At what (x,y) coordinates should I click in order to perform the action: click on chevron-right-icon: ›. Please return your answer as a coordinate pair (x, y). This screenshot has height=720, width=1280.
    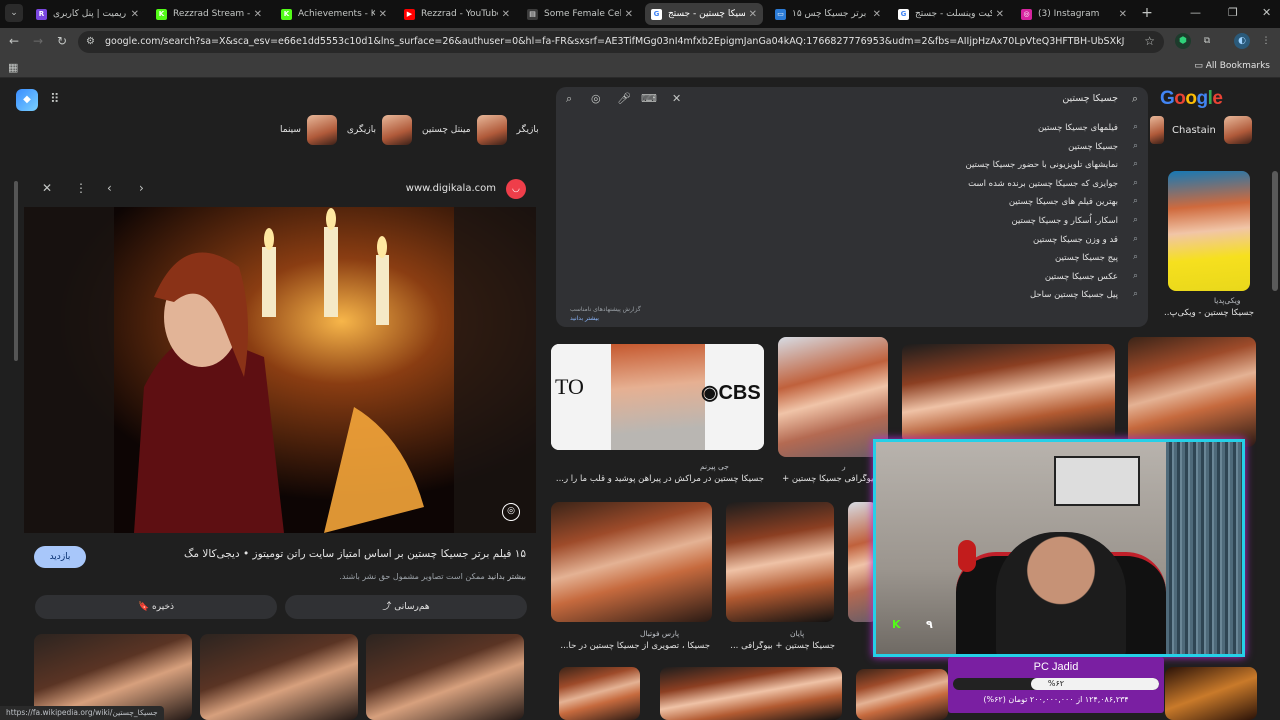
    Looking at the image, I should click on (141, 188).